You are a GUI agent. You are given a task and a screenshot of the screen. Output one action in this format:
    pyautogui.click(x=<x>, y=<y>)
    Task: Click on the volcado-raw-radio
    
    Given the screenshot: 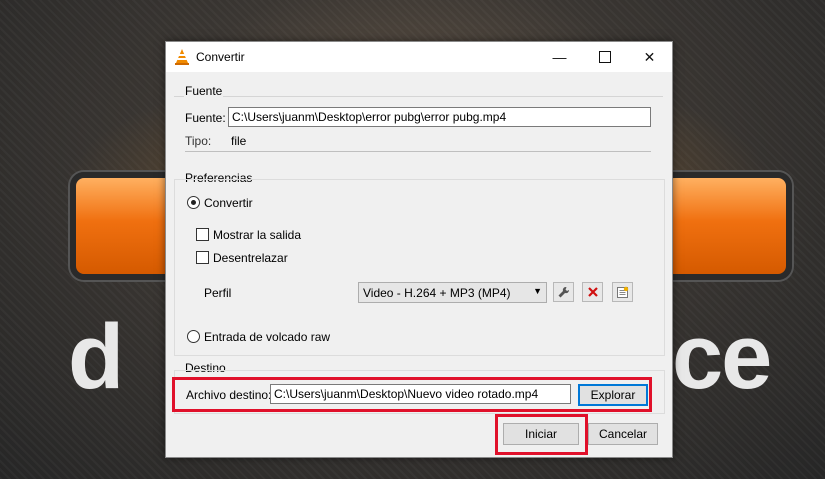 What is the action you would take?
    pyautogui.click(x=193, y=336)
    